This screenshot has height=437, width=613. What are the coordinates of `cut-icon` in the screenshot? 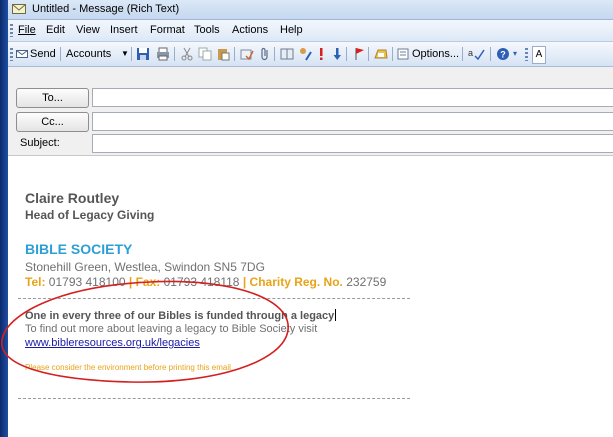 It's located at (187, 54).